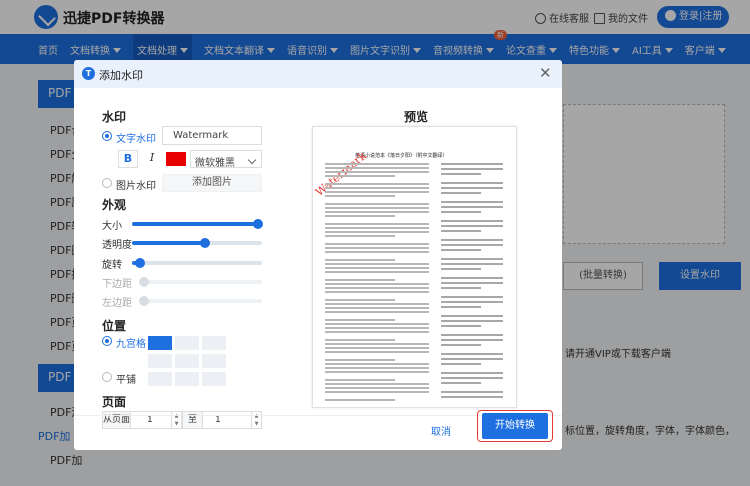 The image size is (750, 486). Describe the element at coordinates (107, 183) in the screenshot. I see `image-watermark-radio` at that location.